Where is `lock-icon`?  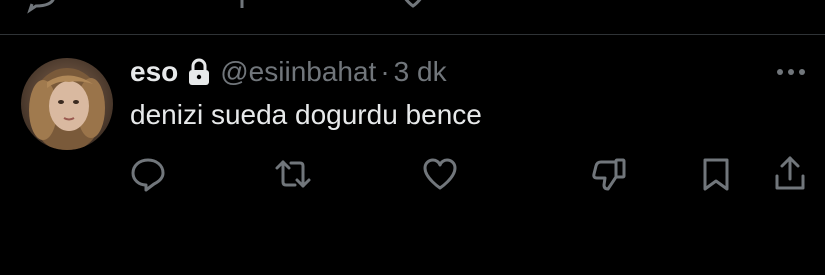 lock-icon is located at coordinates (199, 72).